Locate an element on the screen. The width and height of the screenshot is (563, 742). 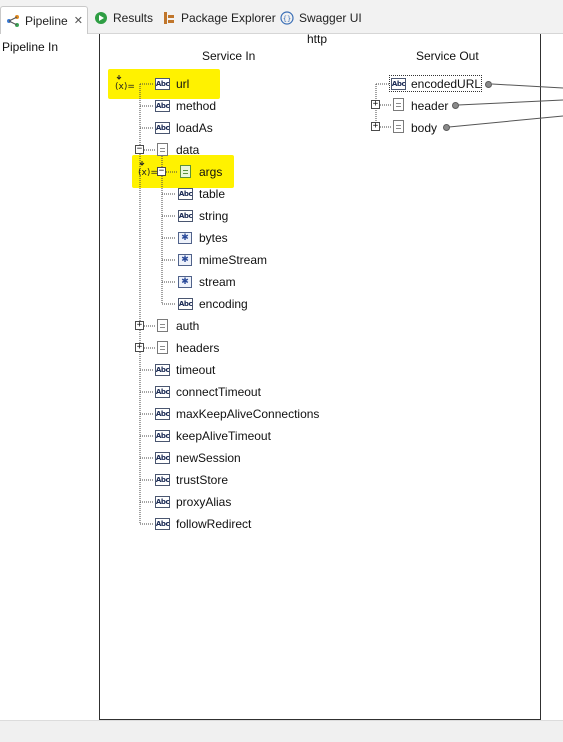
field-method: method is located at coordinates (196, 106).